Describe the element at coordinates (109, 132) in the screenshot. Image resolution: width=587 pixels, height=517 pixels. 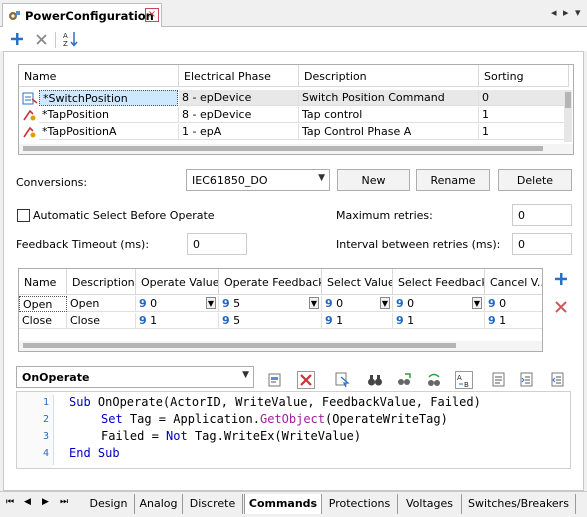
I see `row-name: *TapPositionA` at that location.